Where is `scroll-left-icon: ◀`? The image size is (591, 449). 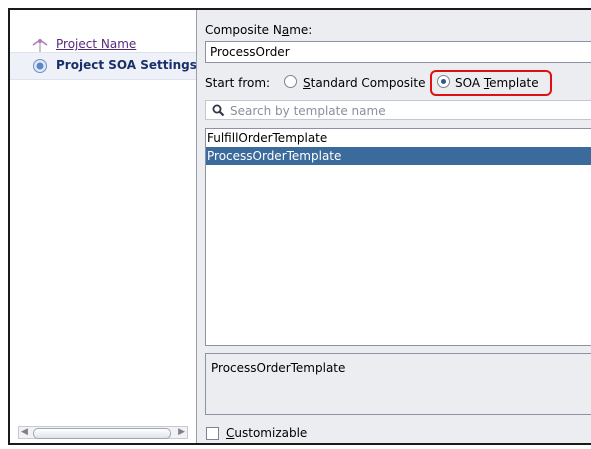
scroll-left-icon: ◀ is located at coordinates (24, 432).